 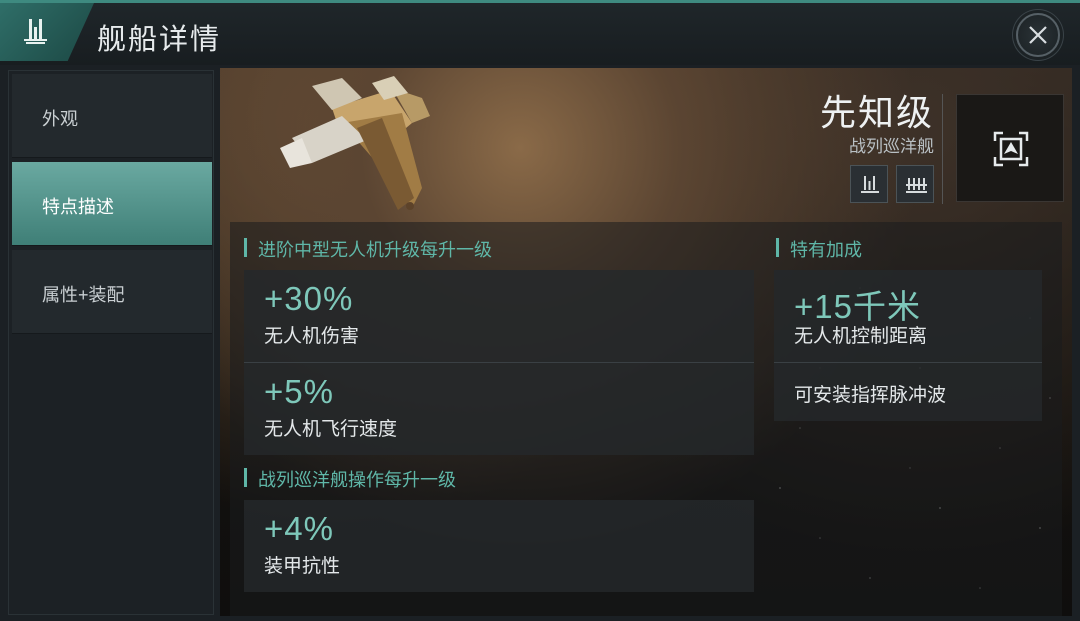 I want to click on close-button, so click(x=1038, y=35).